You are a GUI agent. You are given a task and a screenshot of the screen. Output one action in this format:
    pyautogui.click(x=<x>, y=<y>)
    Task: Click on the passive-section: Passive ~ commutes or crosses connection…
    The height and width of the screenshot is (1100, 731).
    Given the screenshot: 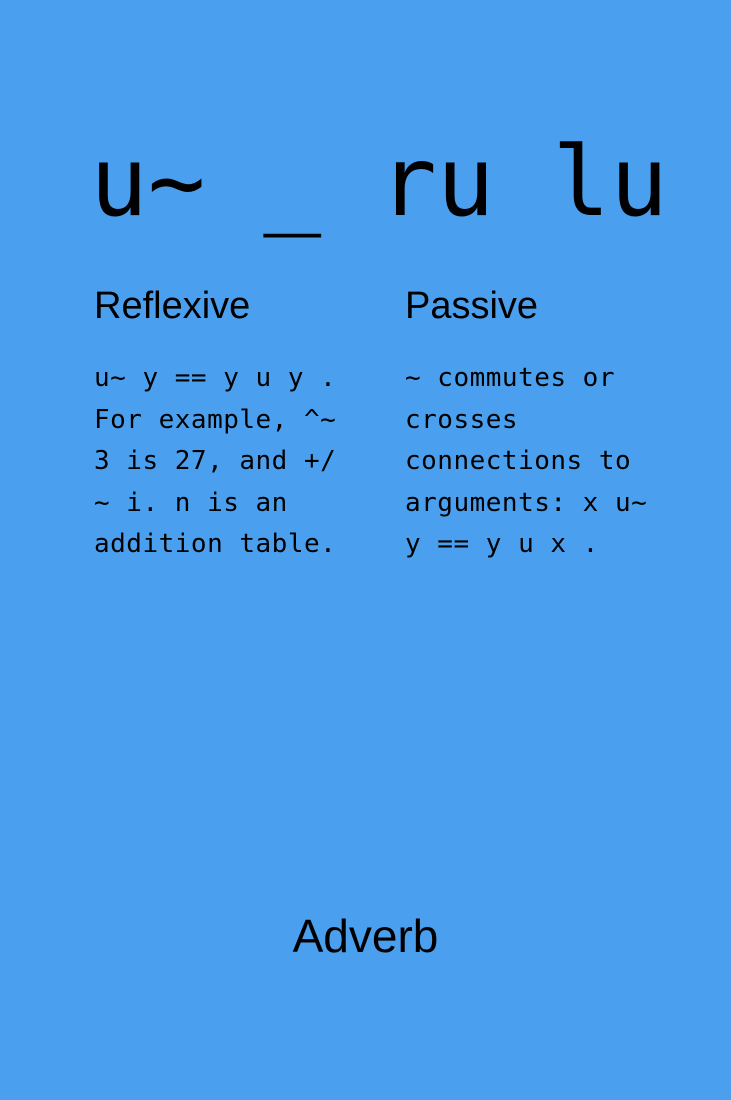 What is the action you would take?
    pyautogui.click(x=555, y=425)
    